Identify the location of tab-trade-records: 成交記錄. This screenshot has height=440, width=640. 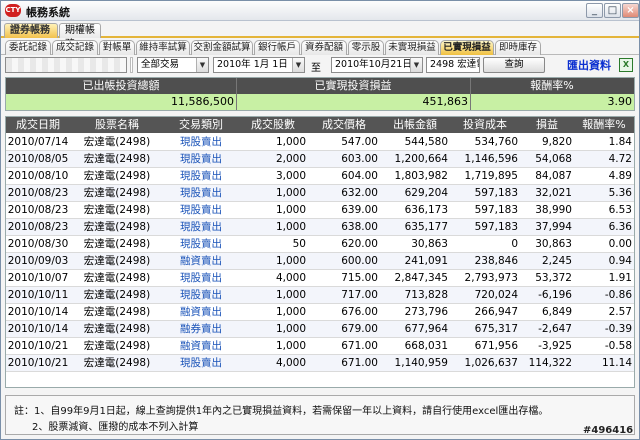
(75, 47).